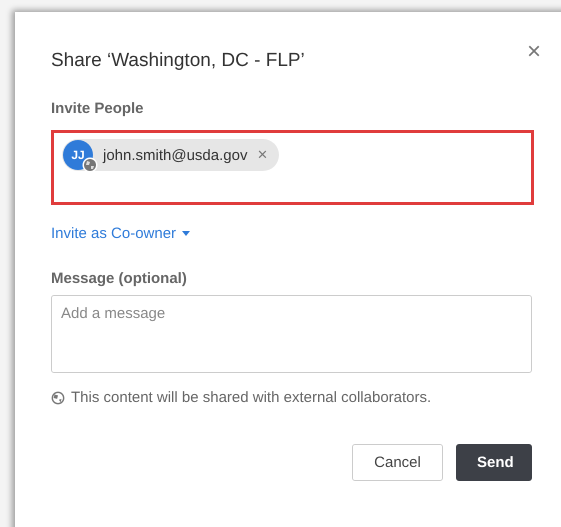 This screenshot has height=527, width=561. Describe the element at coordinates (251, 397) in the screenshot. I see `notice-text: This content will be shared with external collaborators.` at that location.